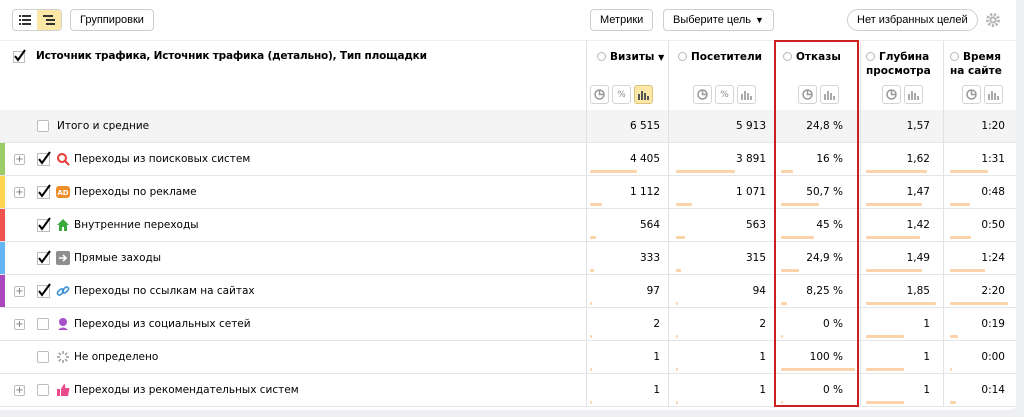 The image size is (1024, 417). I want to click on row-label: Переходы из рекомендательных систем, so click(186, 390).